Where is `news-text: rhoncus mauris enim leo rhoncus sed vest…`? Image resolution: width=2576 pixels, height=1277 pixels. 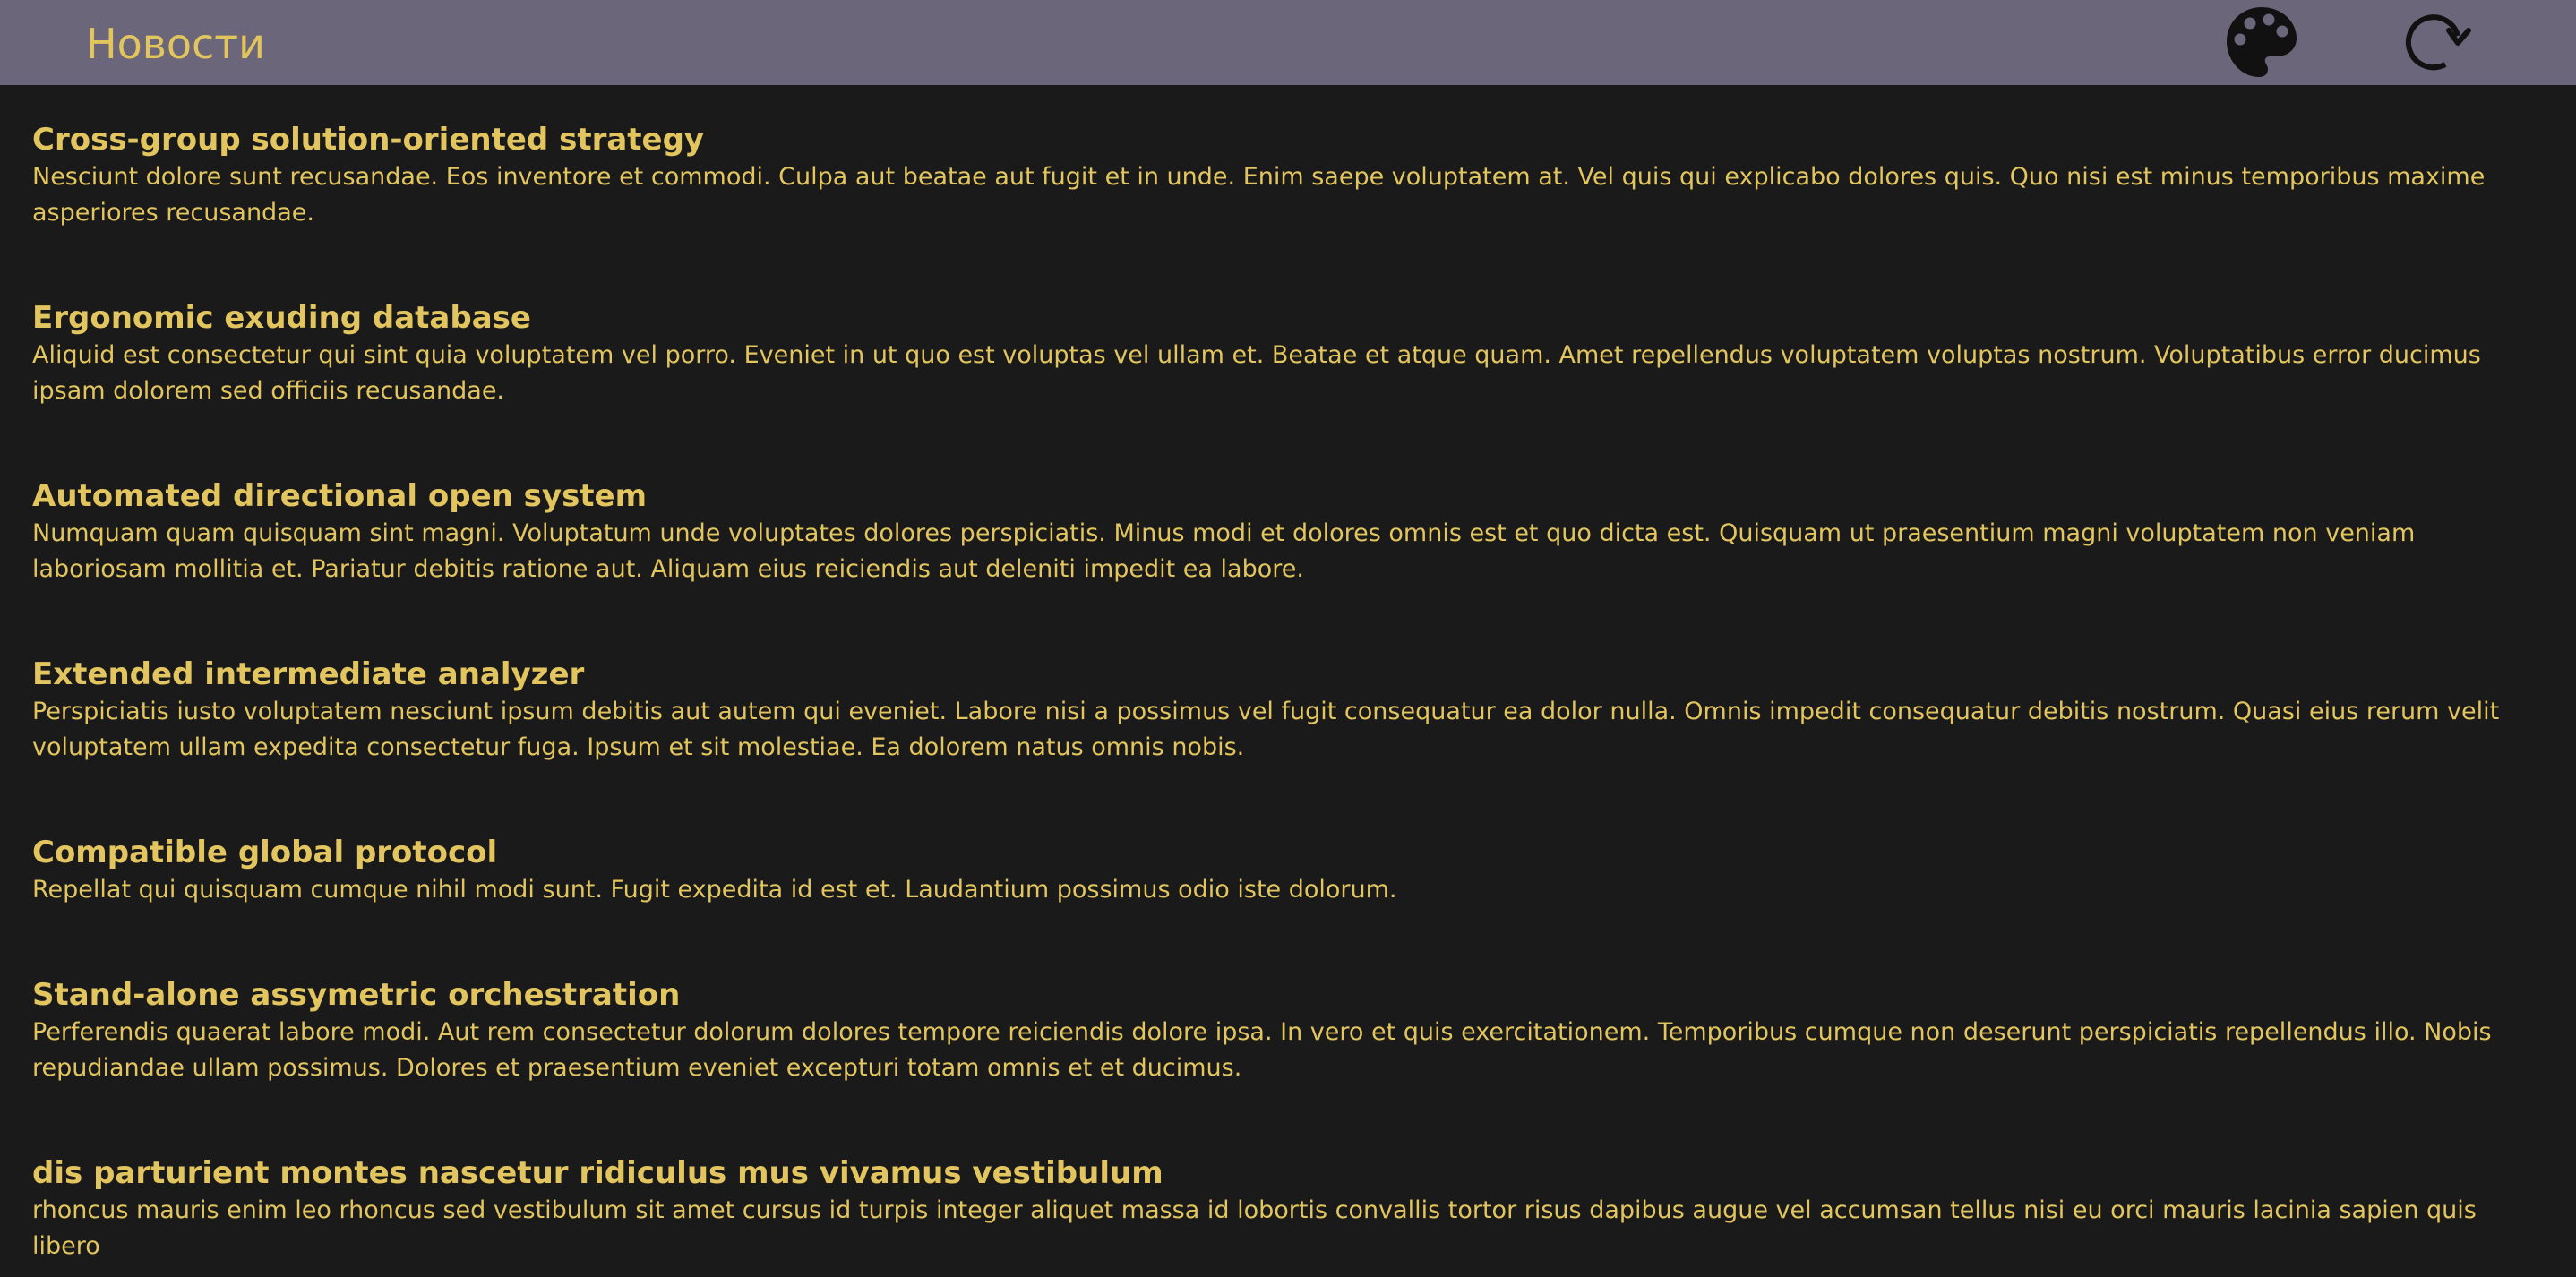
news-text: rhoncus mauris enim leo rhoncus sed vest… is located at coordinates (1254, 1228).